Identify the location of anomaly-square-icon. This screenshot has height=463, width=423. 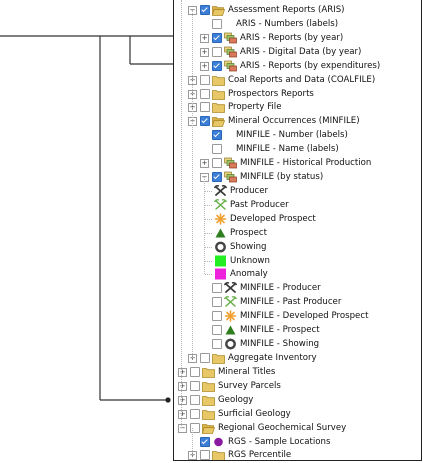
(220, 274).